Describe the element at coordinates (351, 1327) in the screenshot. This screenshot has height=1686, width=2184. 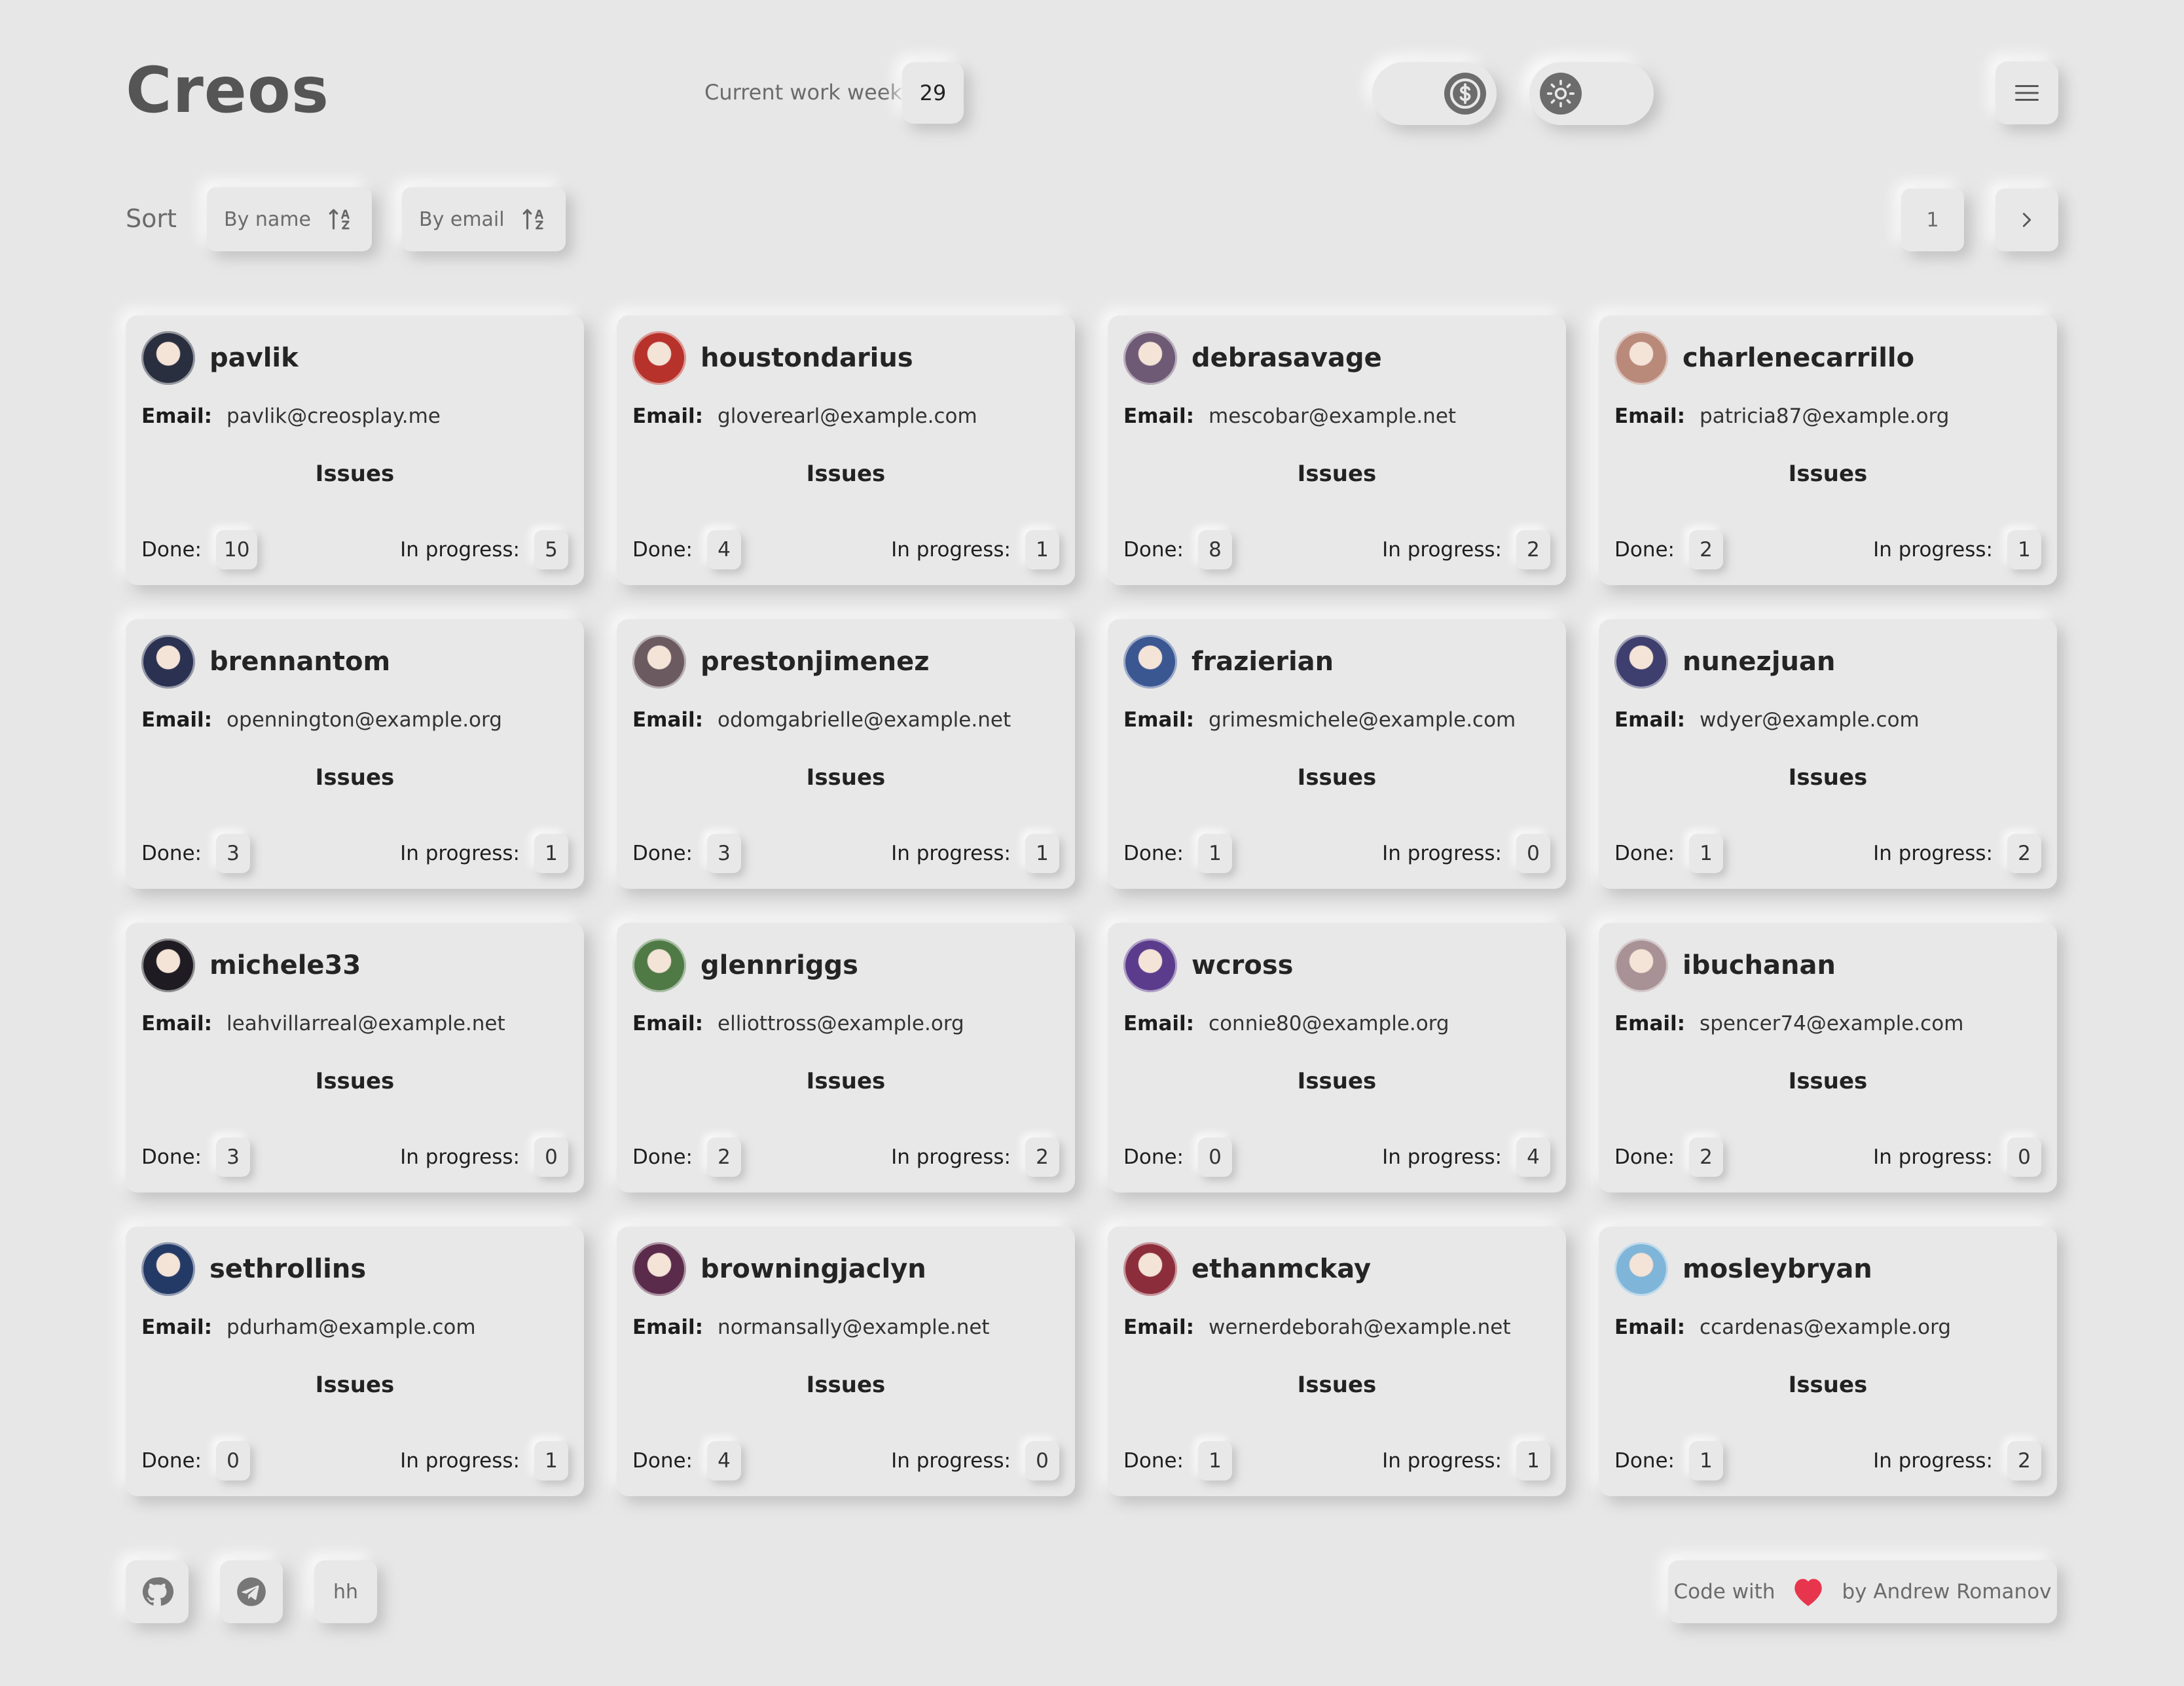
I see `email-value: pdurham@example.com` at that location.